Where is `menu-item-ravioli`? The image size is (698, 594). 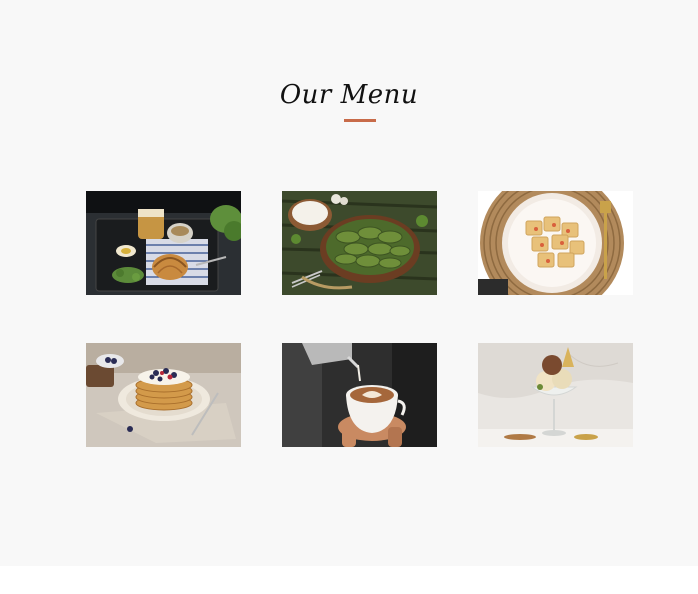
menu-item-ravioli is located at coordinates (555, 243).